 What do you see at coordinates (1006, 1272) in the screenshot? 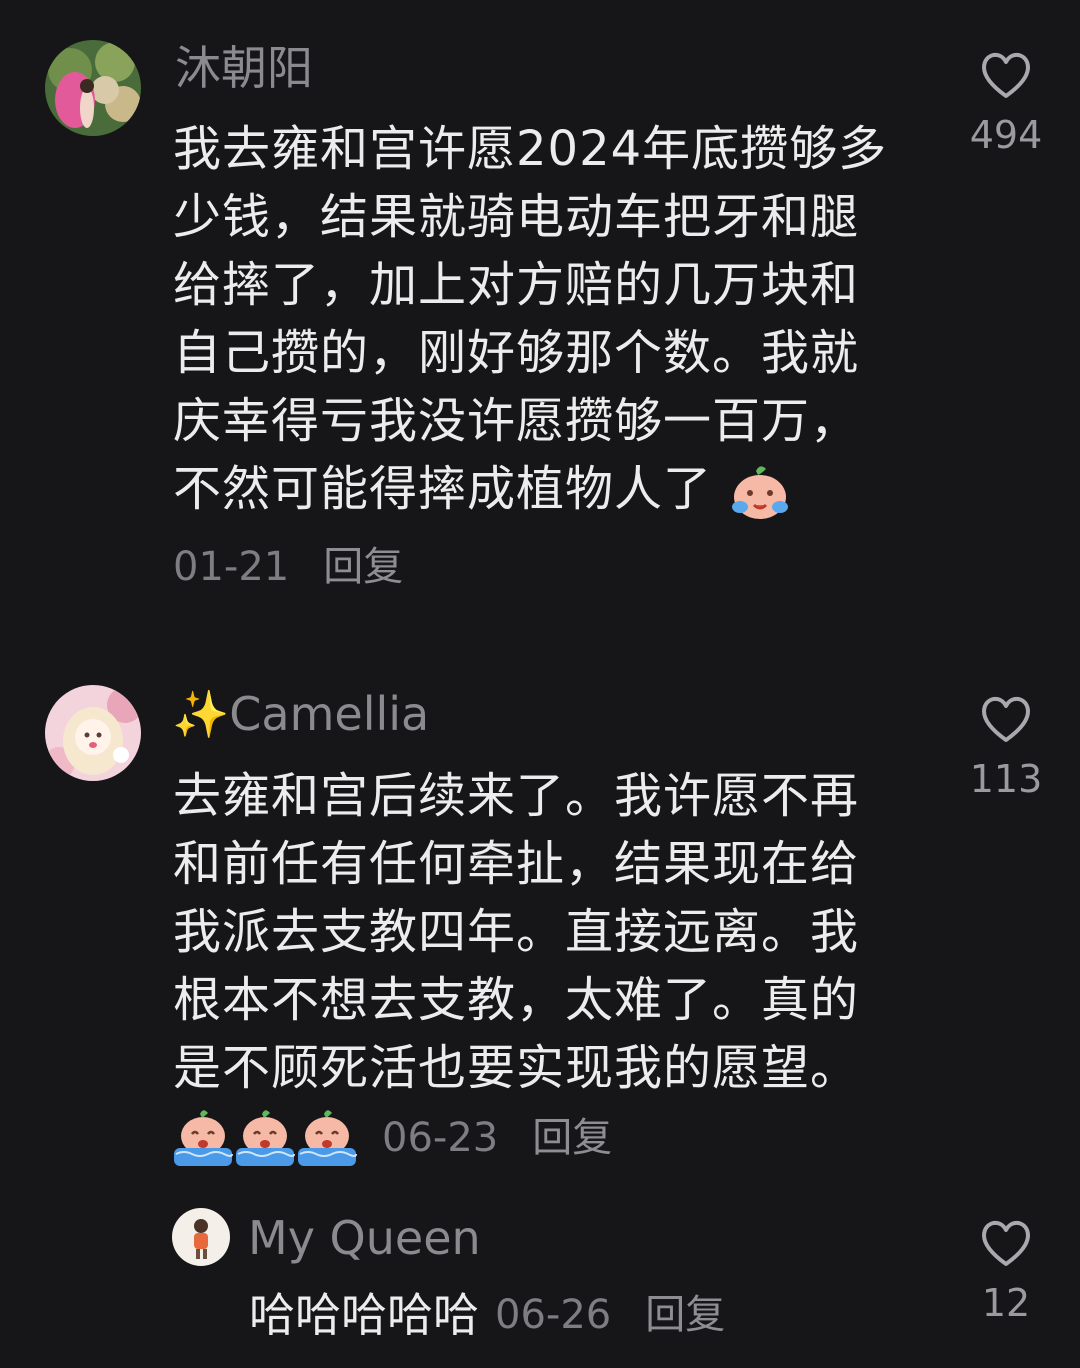
I see `like-button: 12` at bounding box center [1006, 1272].